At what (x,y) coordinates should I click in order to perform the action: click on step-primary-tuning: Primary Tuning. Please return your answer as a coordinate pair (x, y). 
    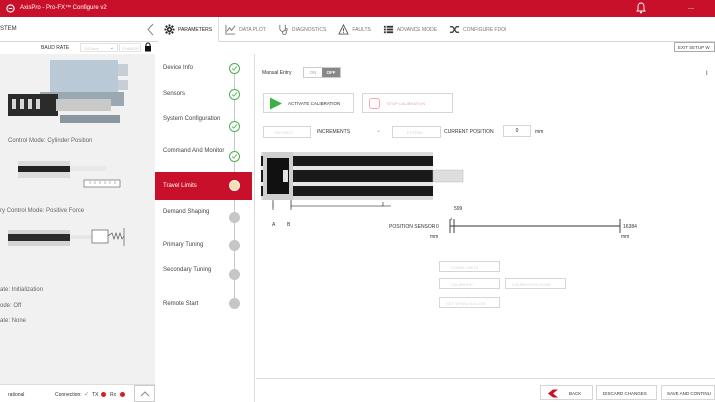
    Looking at the image, I should click on (203, 251).